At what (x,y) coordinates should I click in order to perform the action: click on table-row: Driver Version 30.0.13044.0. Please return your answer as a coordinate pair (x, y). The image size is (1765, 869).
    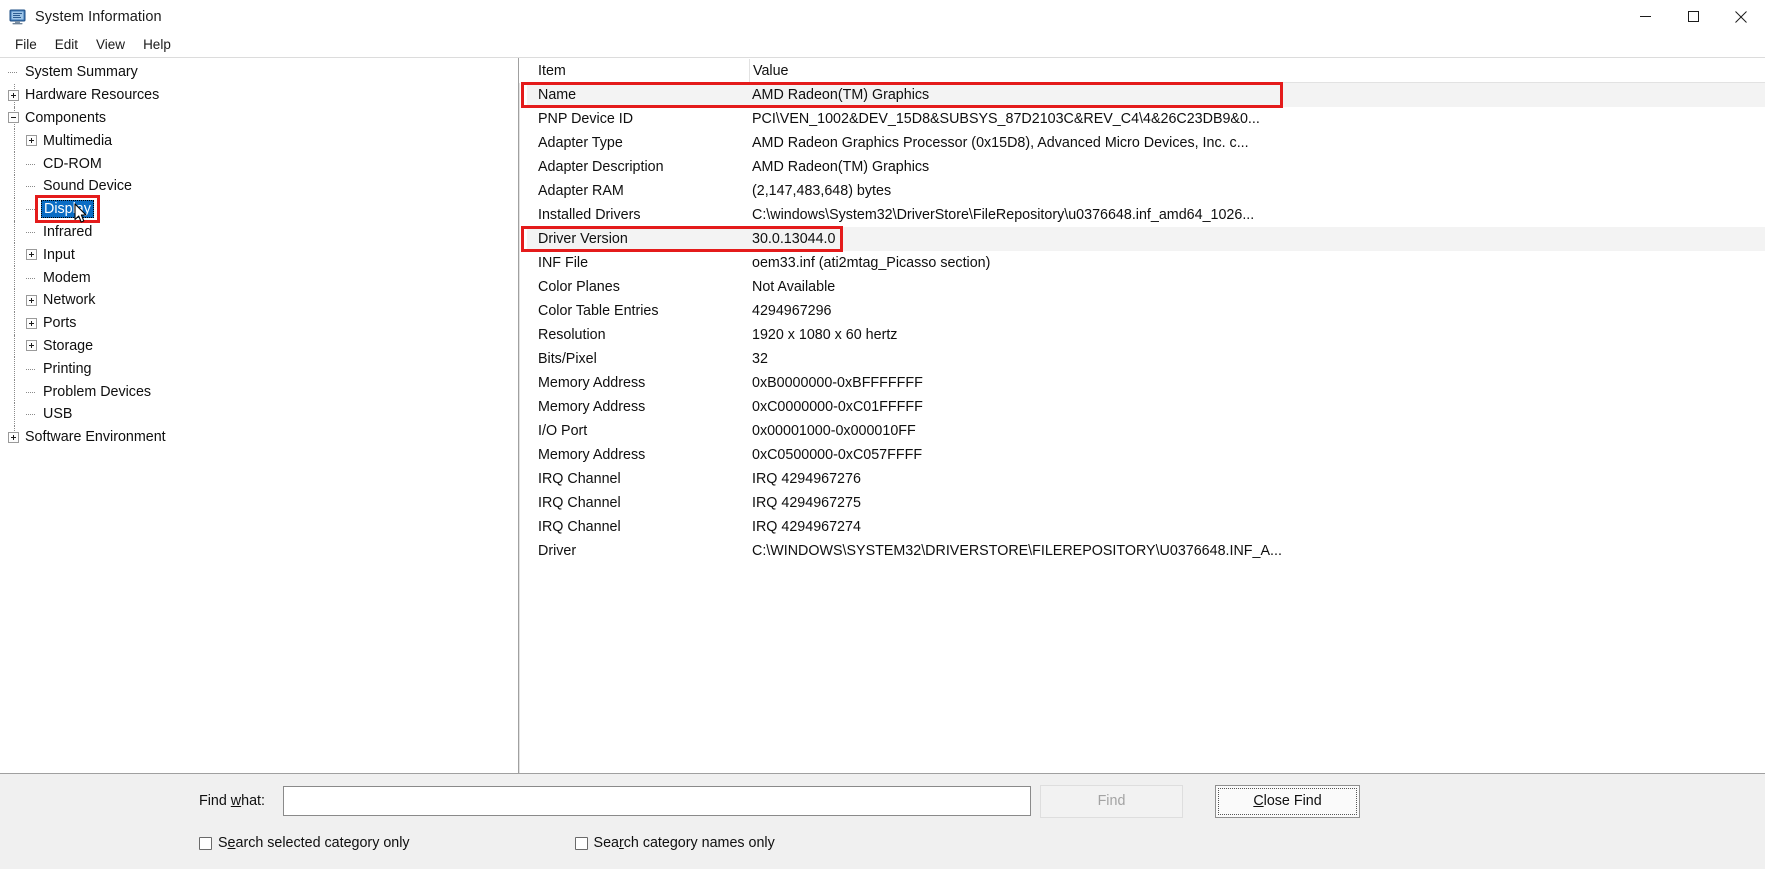
    Looking at the image, I should click on (1146, 239).